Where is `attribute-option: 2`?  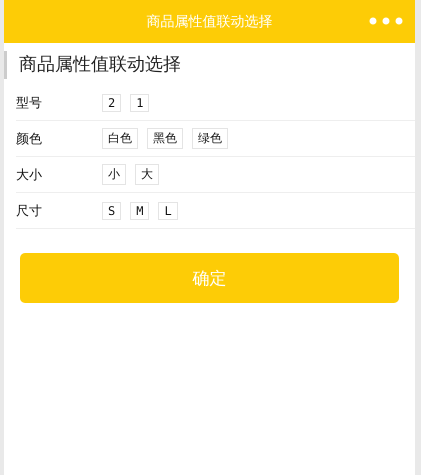
attribute-option: 2 is located at coordinates (112, 103).